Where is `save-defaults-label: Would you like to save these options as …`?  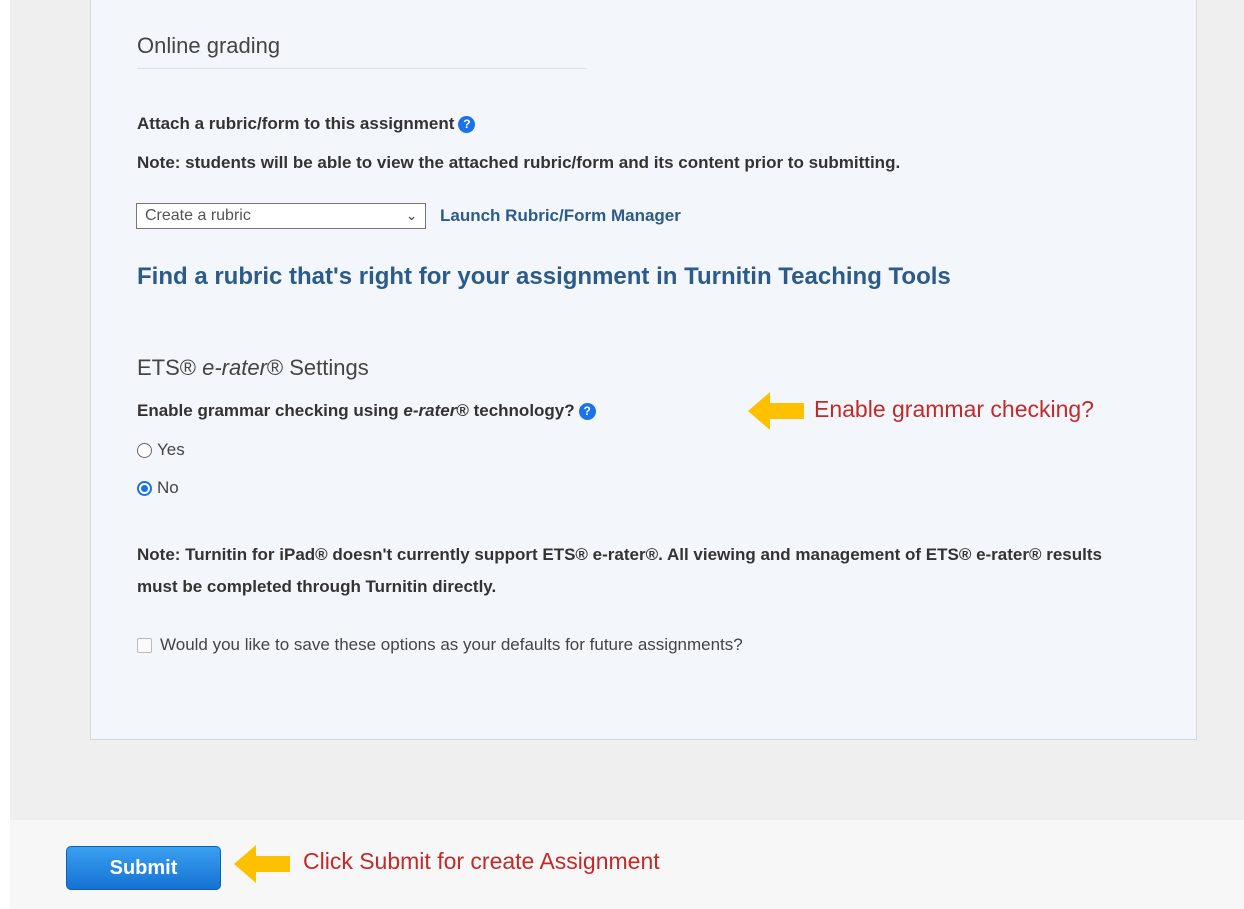
save-defaults-label: Would you like to save these options as … is located at coordinates (451, 644).